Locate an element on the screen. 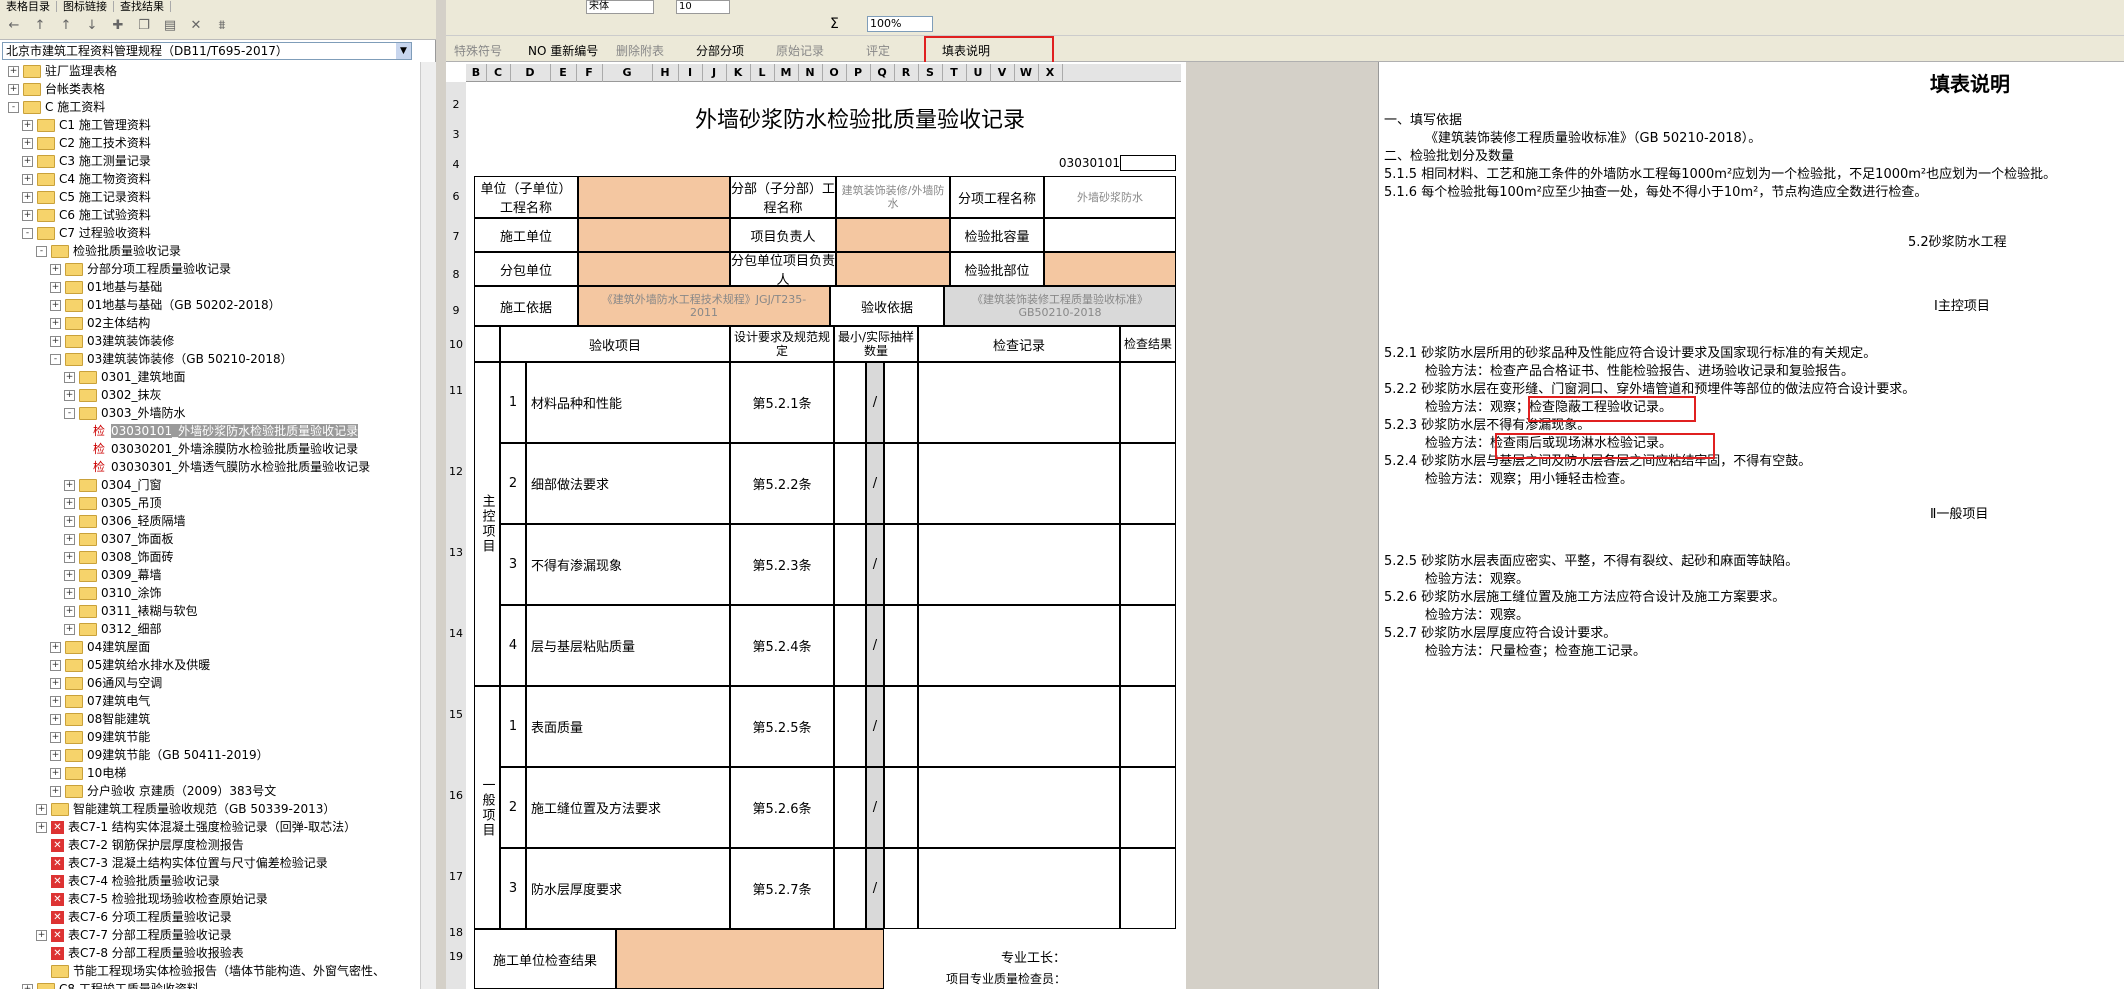  item-name: 细部做法要求 is located at coordinates (628, 483).